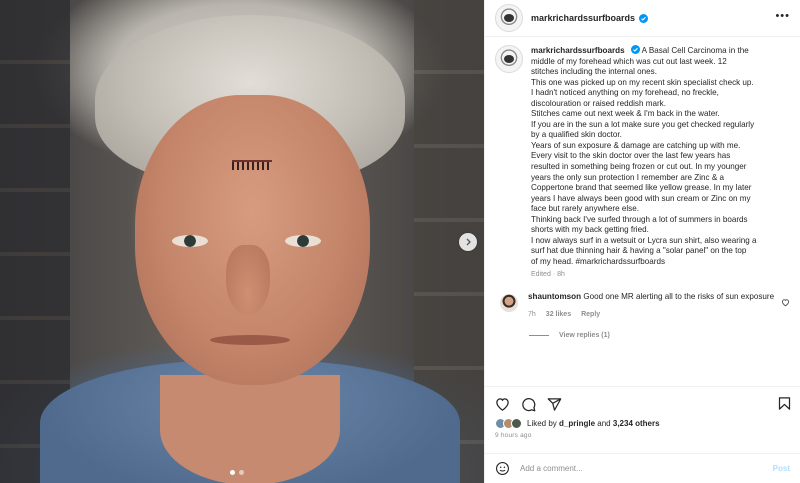 The height and width of the screenshot is (483, 800). Describe the element at coordinates (594, 72) in the screenshot. I see `caption-line: stitches including the internal ones.` at that location.